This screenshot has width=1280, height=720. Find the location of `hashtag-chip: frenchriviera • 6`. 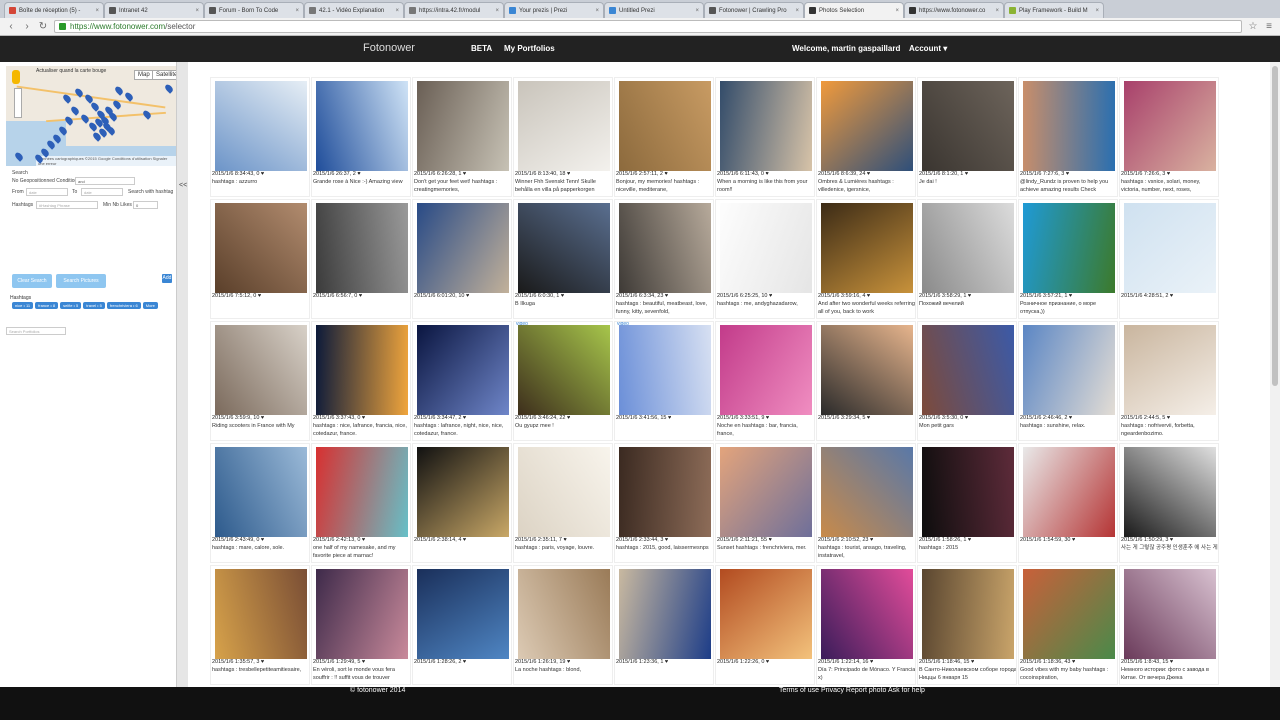

hashtag-chip: frenchriviera • 6 is located at coordinates (123, 305).